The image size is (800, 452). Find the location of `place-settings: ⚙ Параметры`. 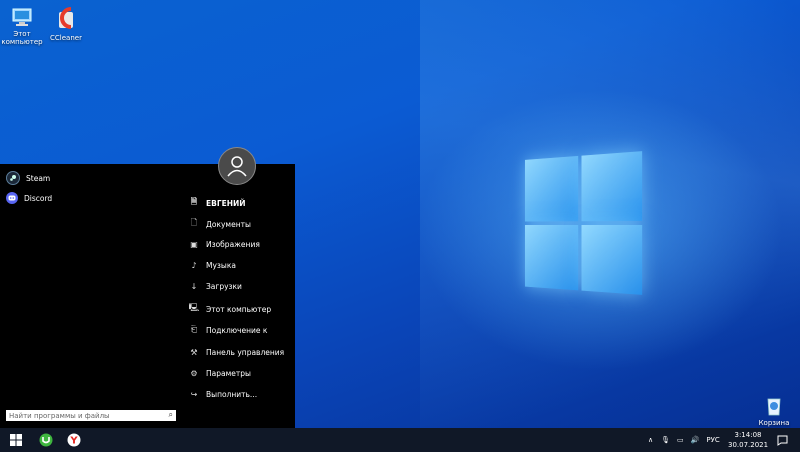

place-settings: ⚙ Параметры is located at coordinates (241, 373).